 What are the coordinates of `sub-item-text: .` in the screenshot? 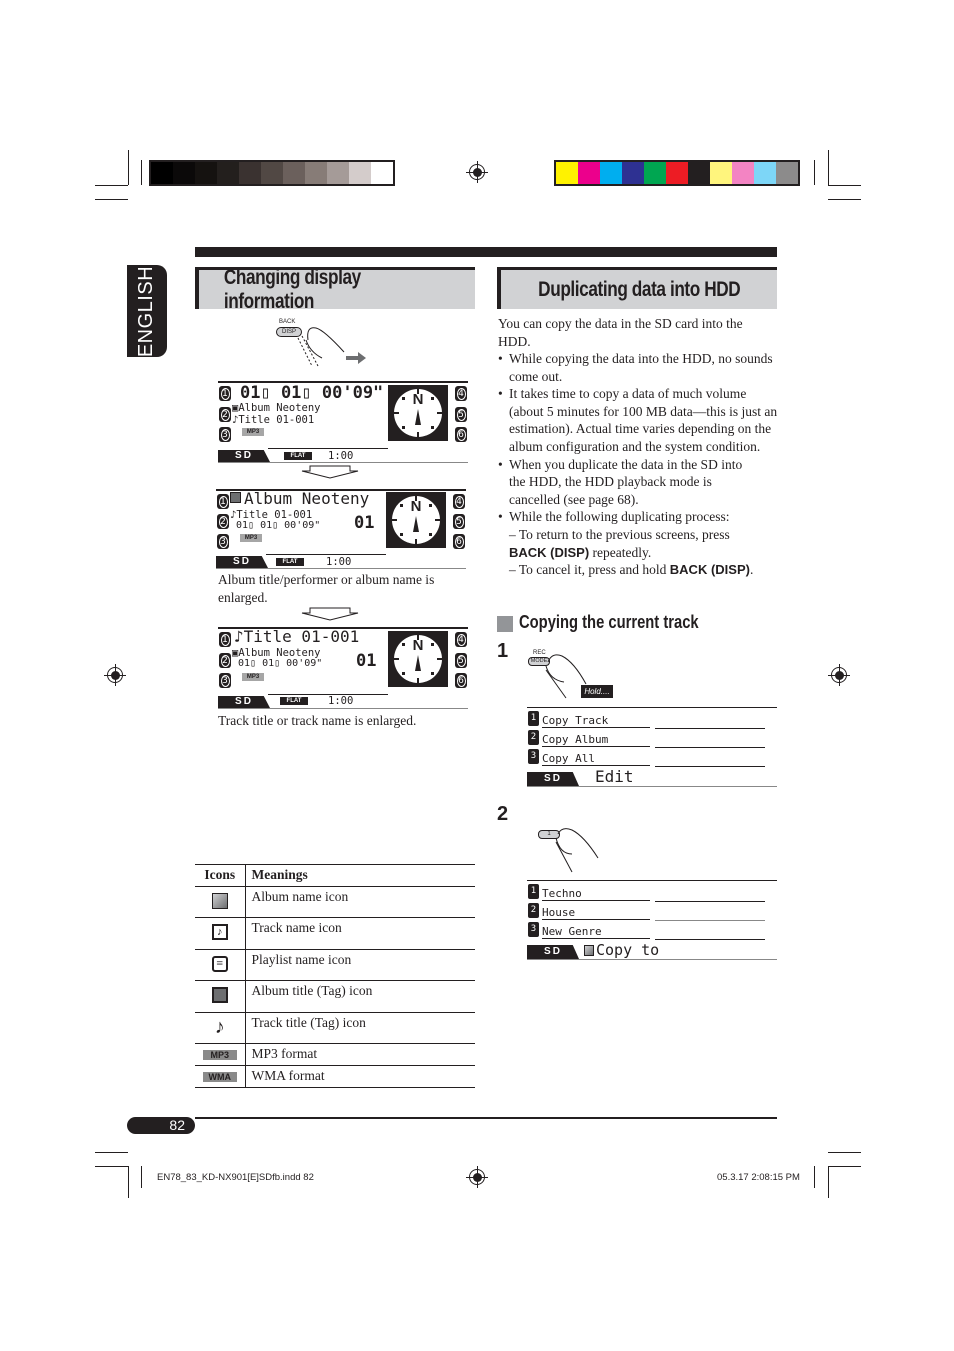 It's located at (751, 570).